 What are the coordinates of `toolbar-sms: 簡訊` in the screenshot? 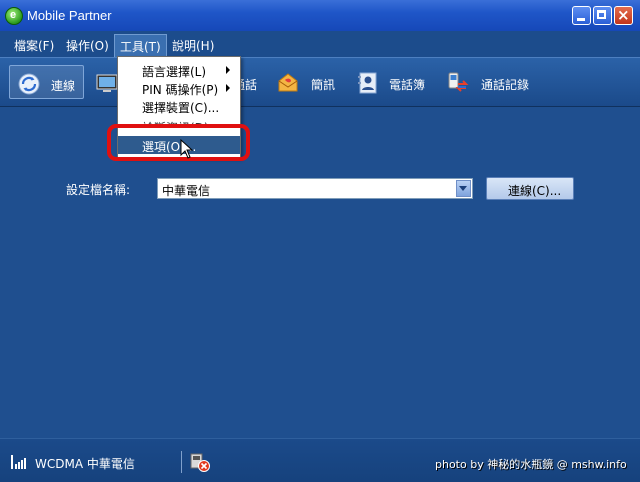 It's located at (310, 82).